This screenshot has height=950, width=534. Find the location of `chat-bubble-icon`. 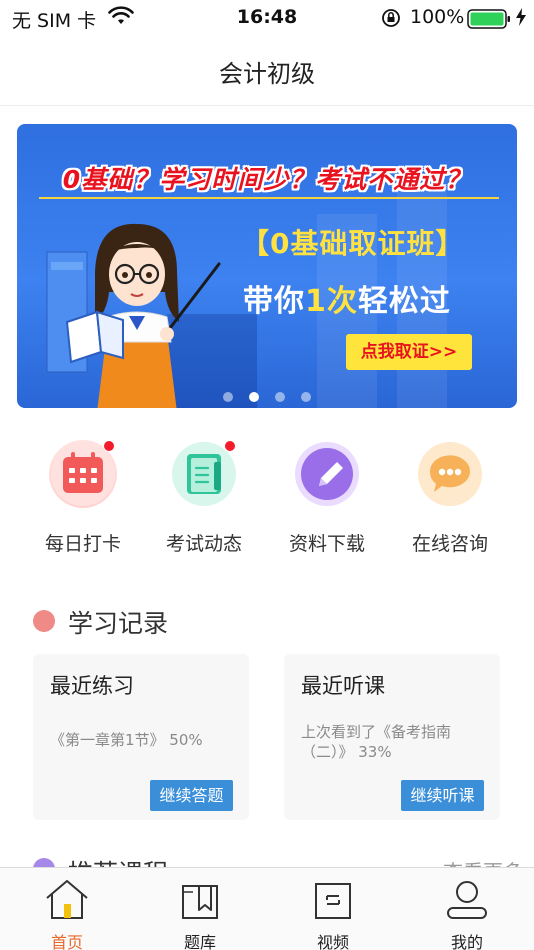

chat-bubble-icon is located at coordinates (450, 474).